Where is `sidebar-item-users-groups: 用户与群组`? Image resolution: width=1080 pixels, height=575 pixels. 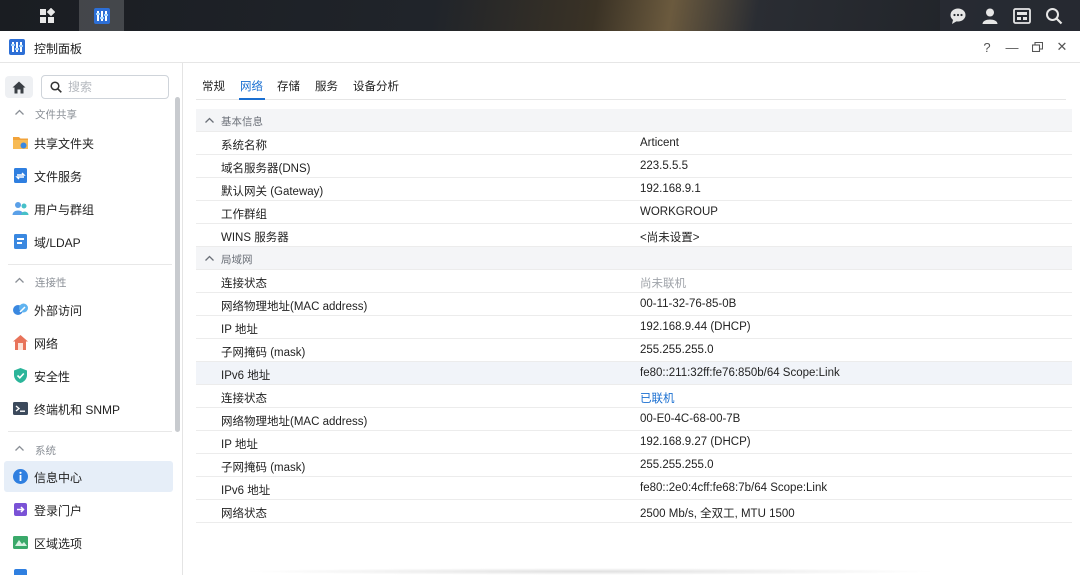 sidebar-item-users-groups: 用户与群组 is located at coordinates (88, 208).